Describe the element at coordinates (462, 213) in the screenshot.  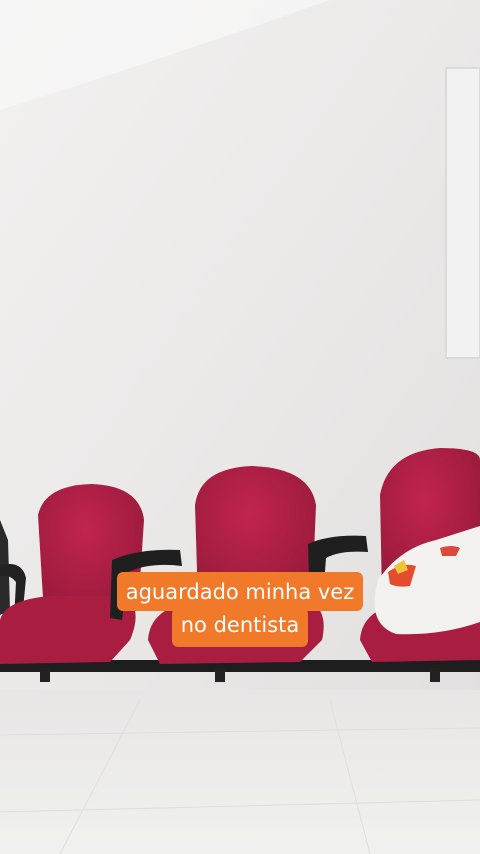
I see `door-frame` at that location.